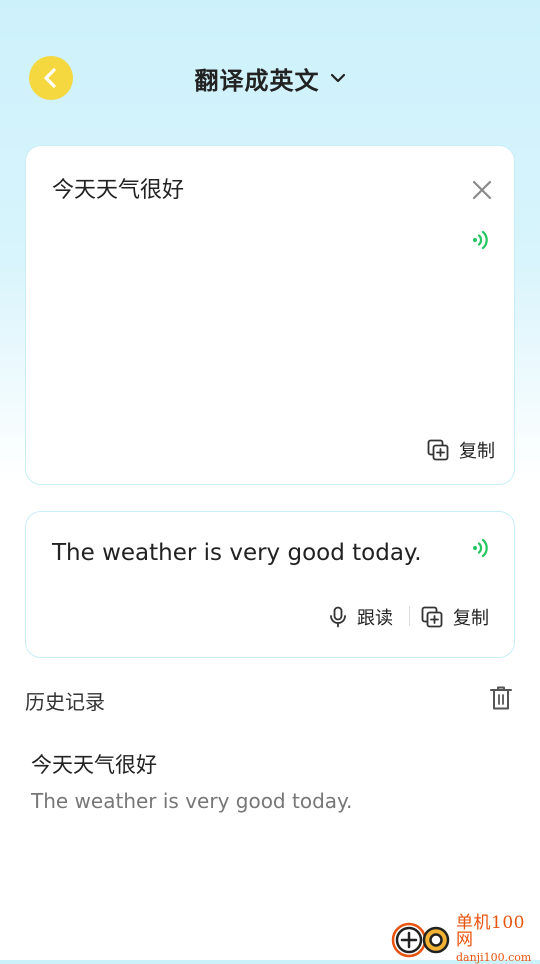 The image size is (540, 964). Describe the element at coordinates (237, 553) in the screenshot. I see `result-text: The weather is very good today.` at that location.